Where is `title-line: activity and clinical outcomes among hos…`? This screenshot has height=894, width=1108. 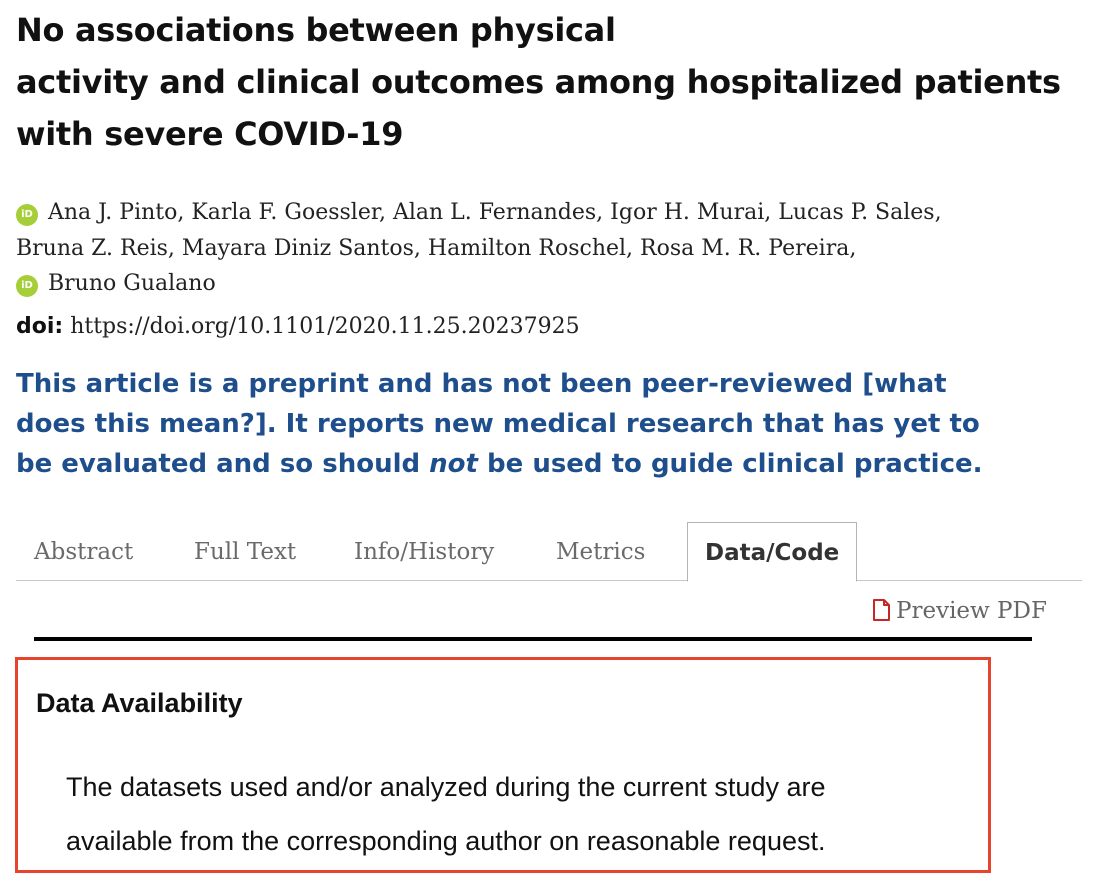
title-line: activity and clinical outcomes among hos… is located at coordinates (538, 82).